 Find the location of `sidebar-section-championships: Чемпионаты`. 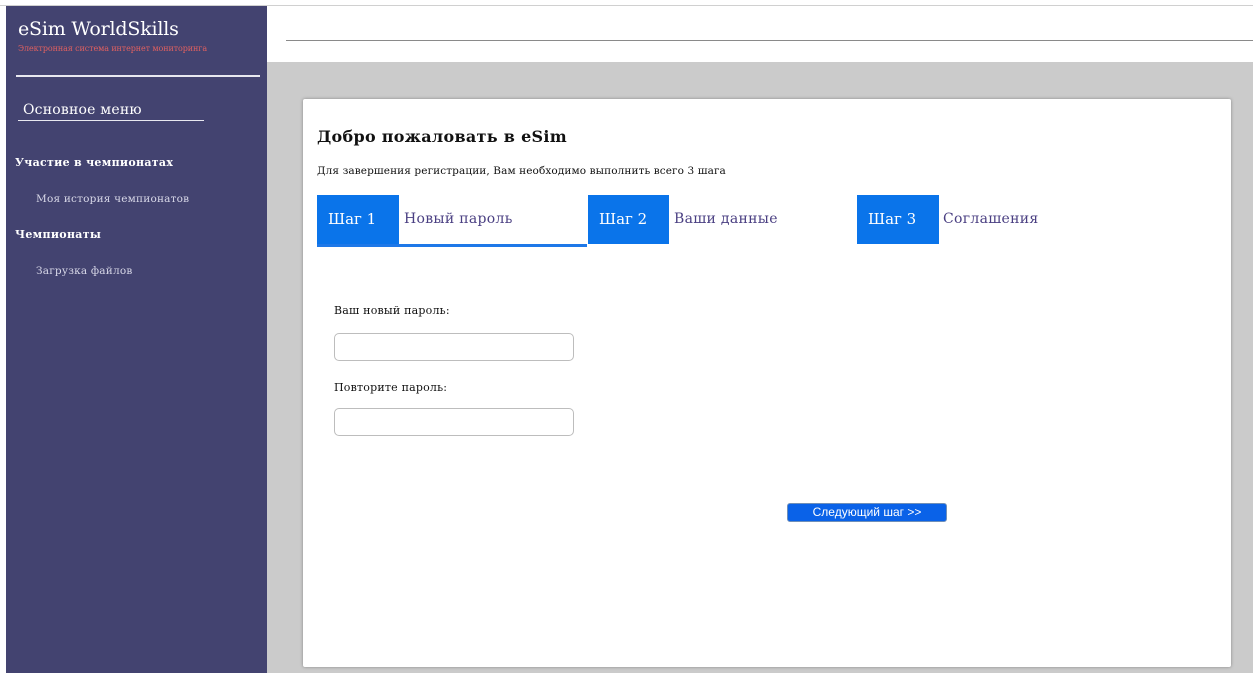

sidebar-section-championships: Чемпионаты is located at coordinates (58, 234).